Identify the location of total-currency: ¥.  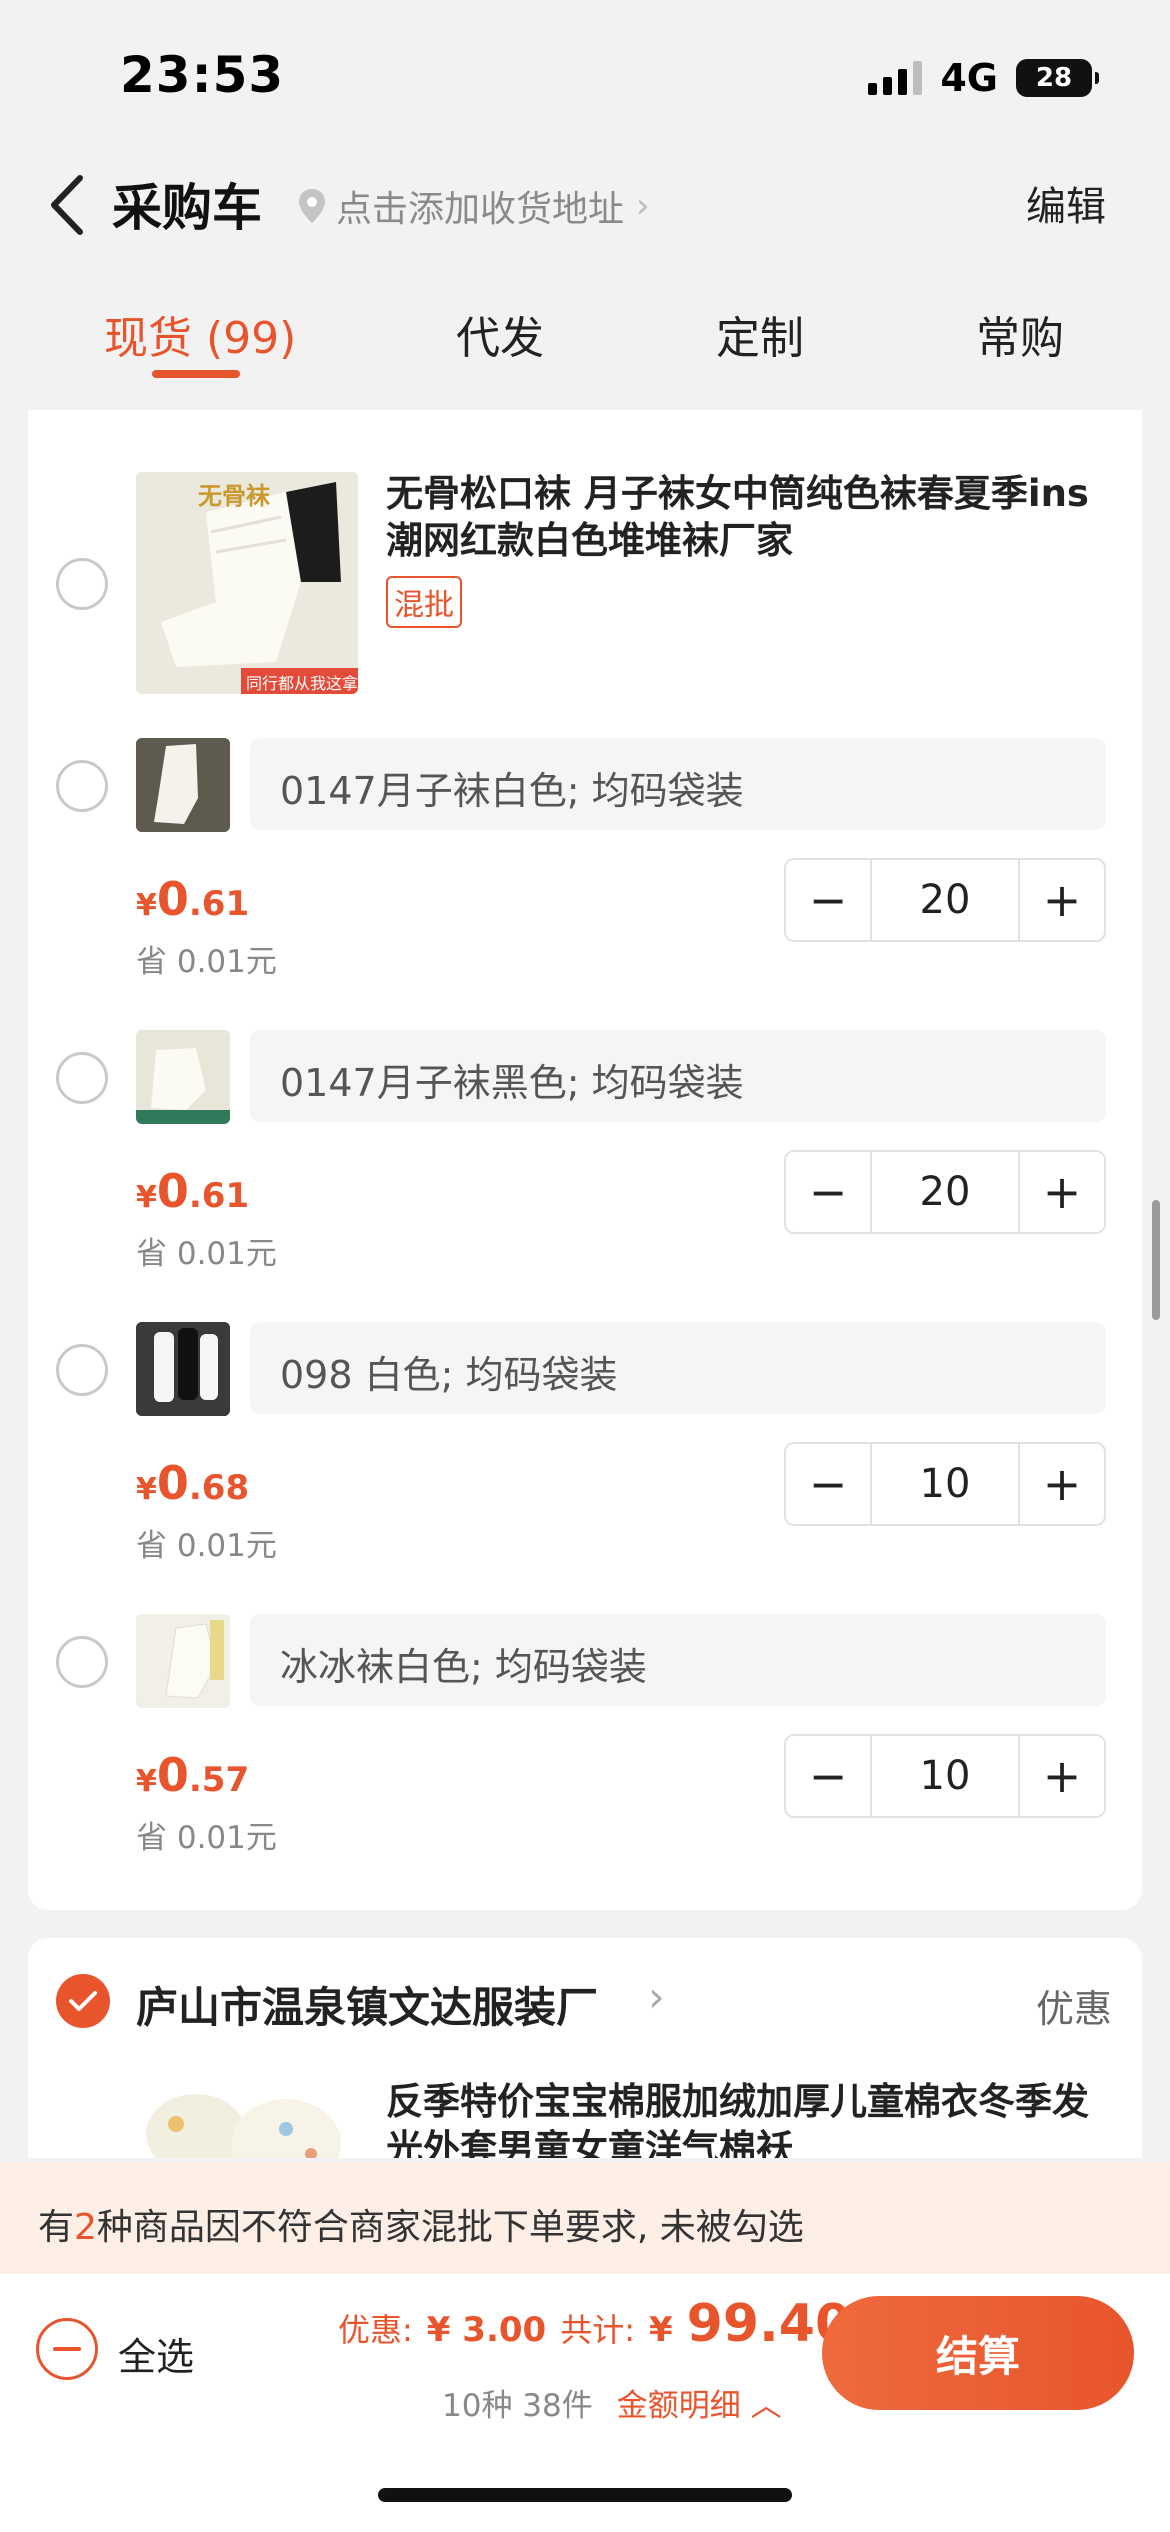
(660, 2330).